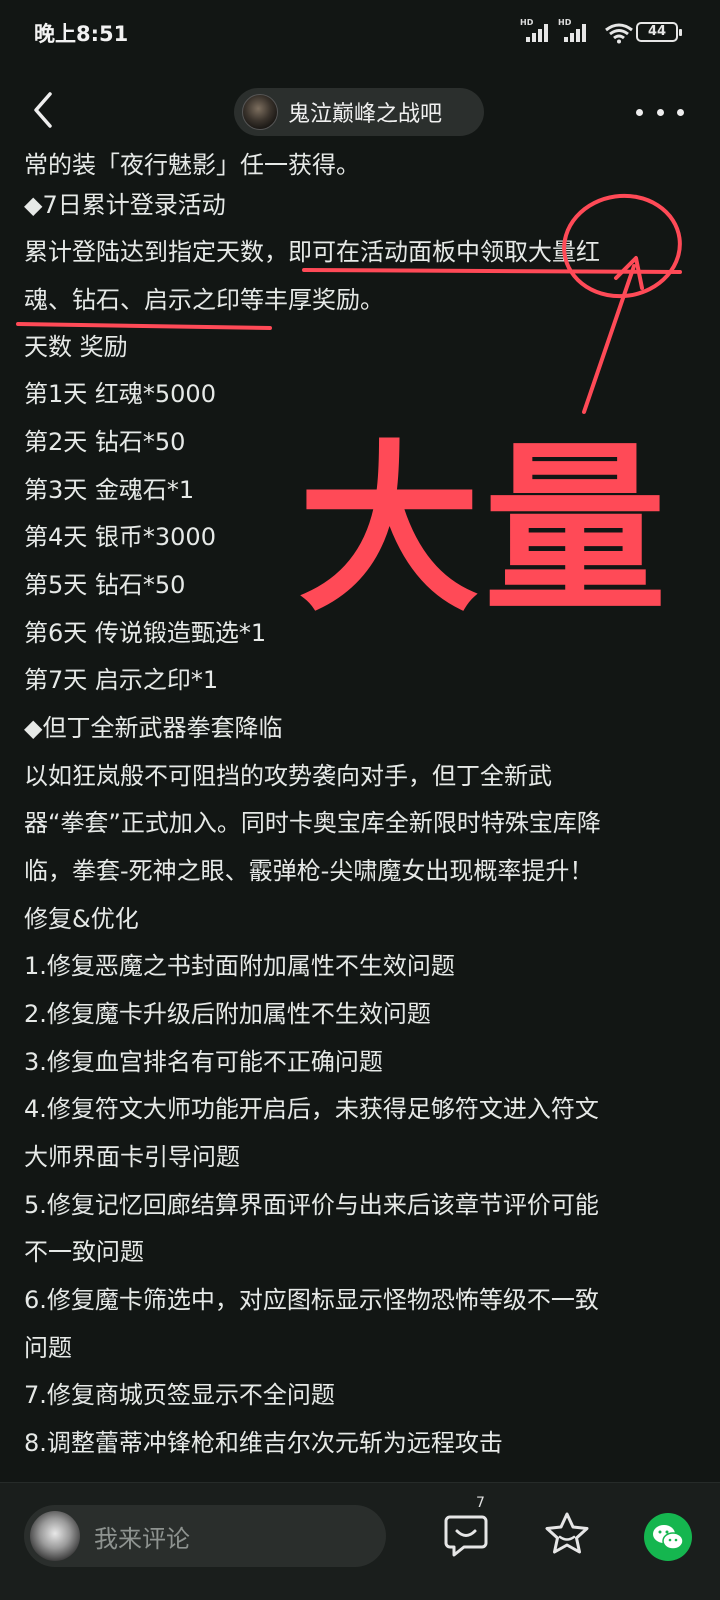  I want to click on reward-row: 第6天 传说锻造甄选*1, so click(145, 633).